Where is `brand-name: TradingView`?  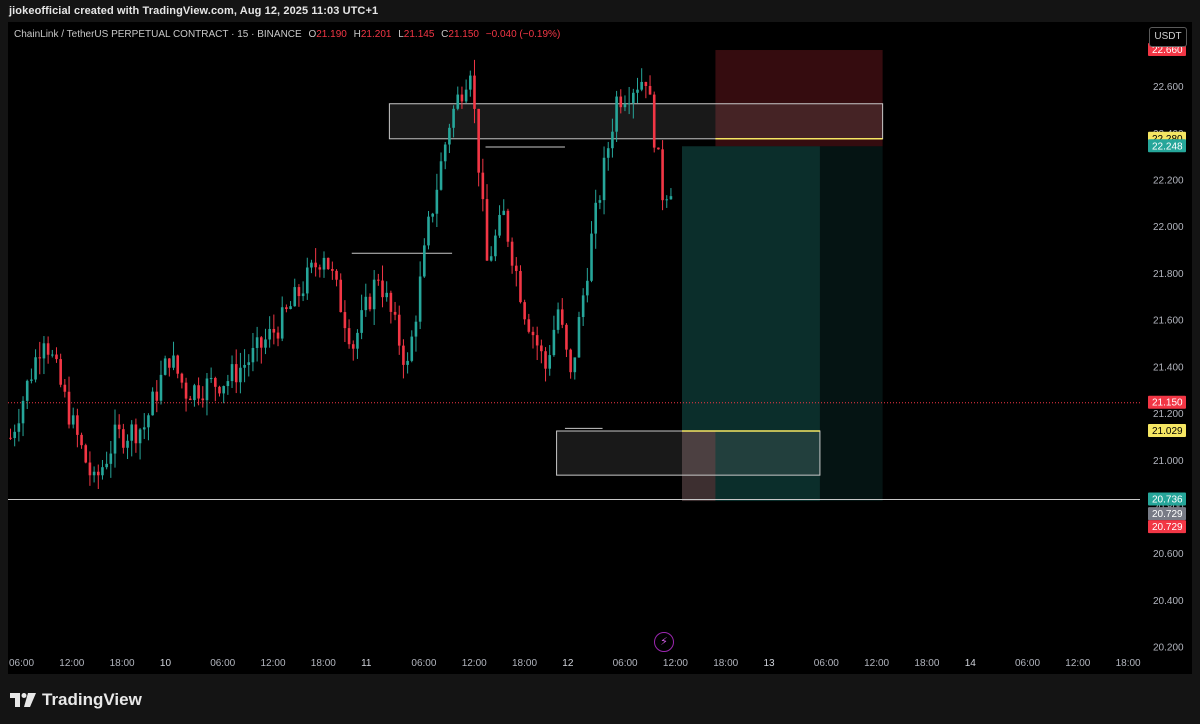 brand-name: TradingView is located at coordinates (92, 699).